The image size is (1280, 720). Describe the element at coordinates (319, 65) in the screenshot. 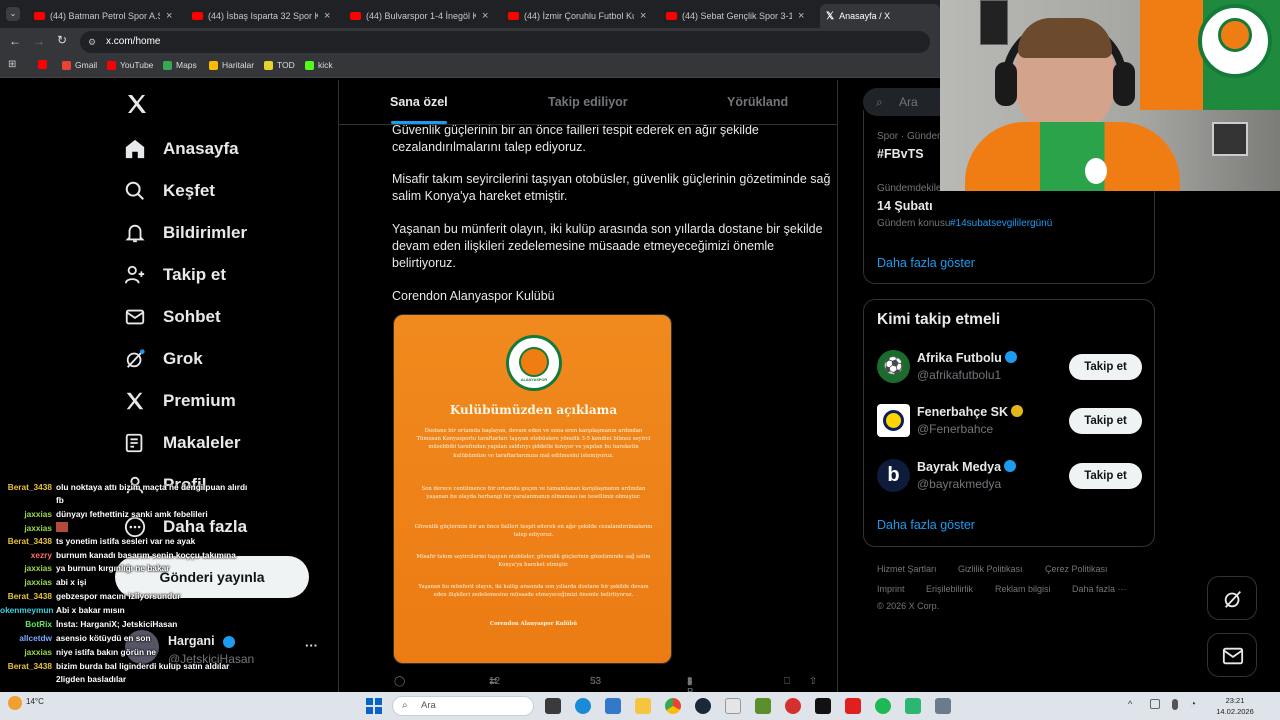

I see `bookmark-kick: kick` at that location.